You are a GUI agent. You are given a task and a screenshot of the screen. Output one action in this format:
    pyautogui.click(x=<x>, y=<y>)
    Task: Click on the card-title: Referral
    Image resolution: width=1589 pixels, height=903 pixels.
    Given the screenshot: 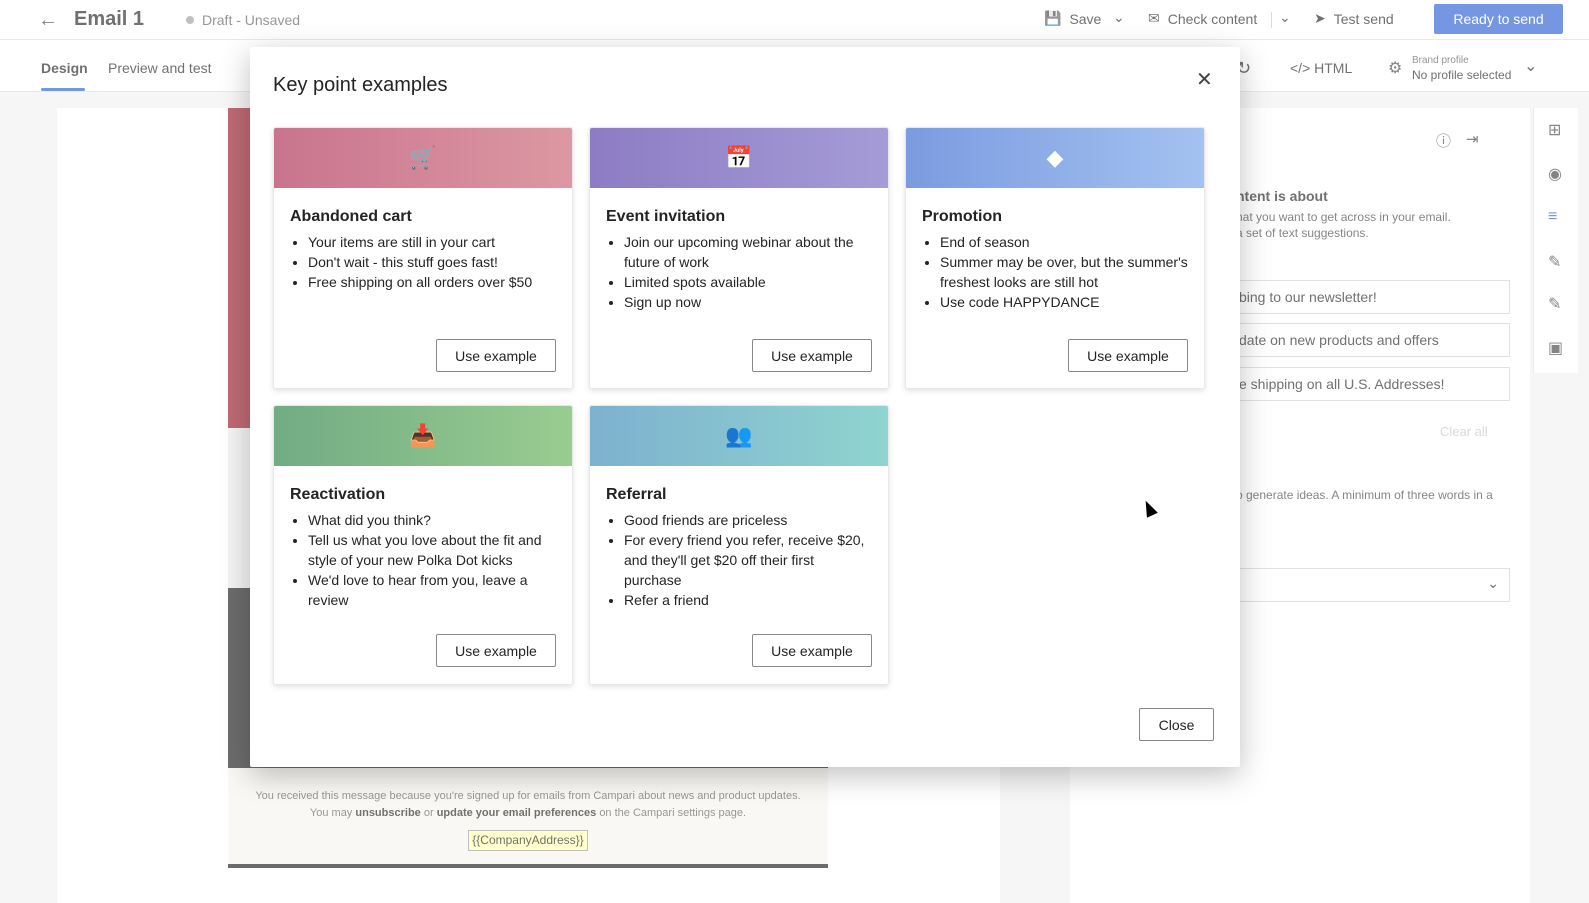 What is the action you would take?
    pyautogui.click(x=636, y=494)
    